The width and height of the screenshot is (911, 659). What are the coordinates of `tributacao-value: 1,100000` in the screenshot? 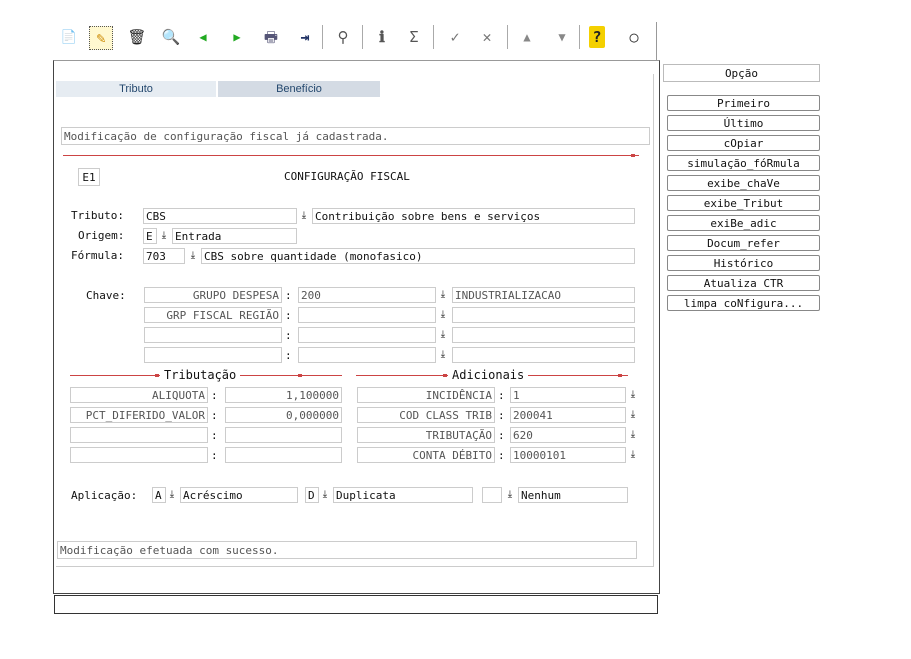 It's located at (283, 395).